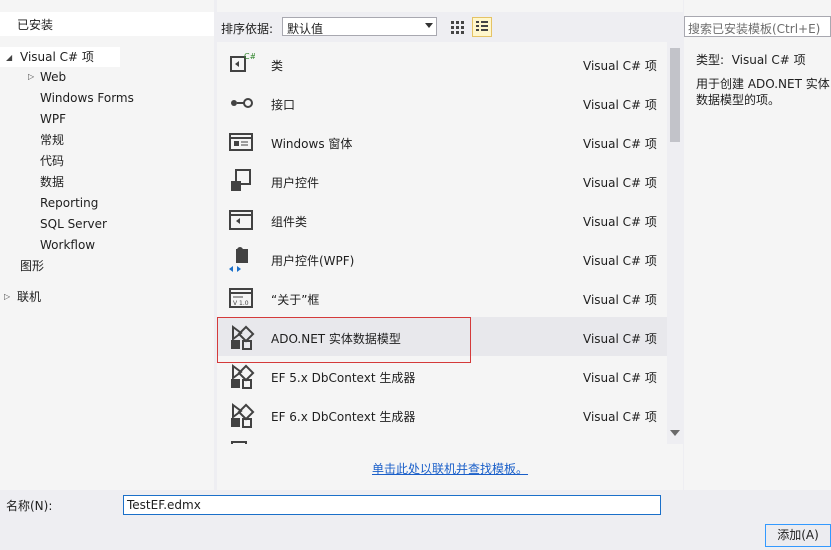 This screenshot has width=831, height=550. Describe the element at coordinates (442, 414) in the screenshot. I see `template-row: EF 6.x DbContext 生成器 Visual C# 项` at that location.